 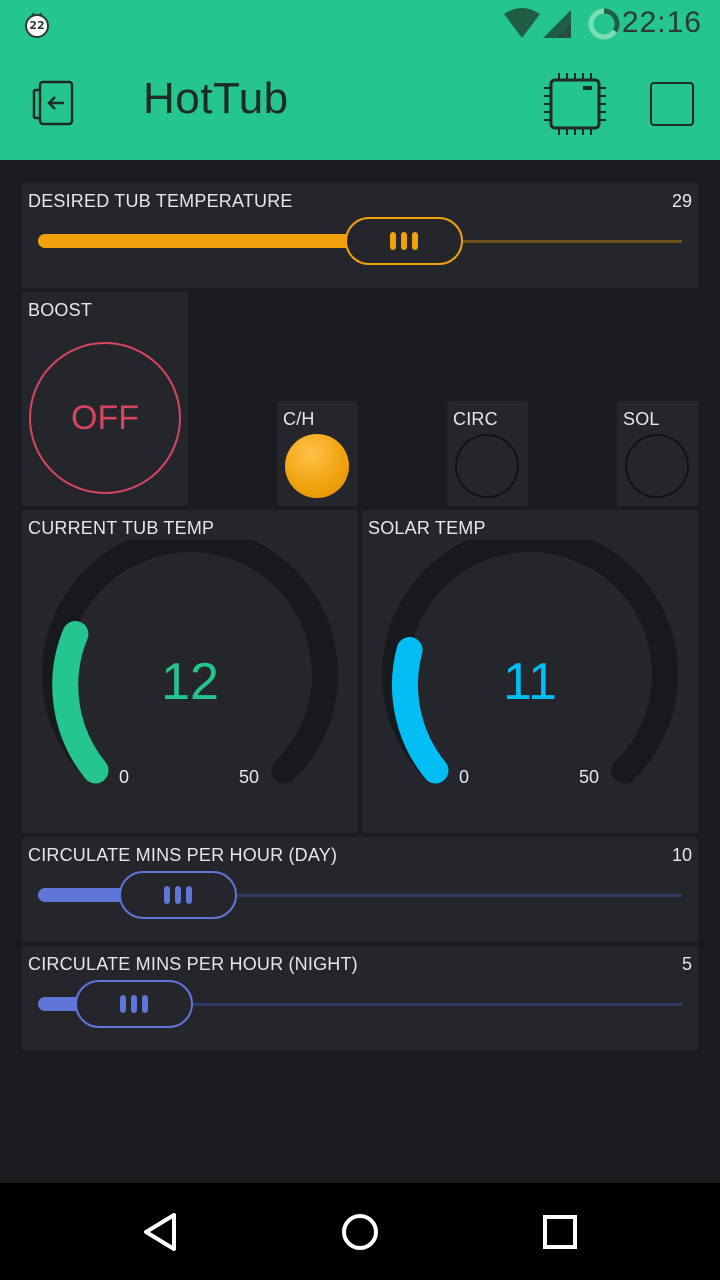 What do you see at coordinates (360, 896) in the screenshot?
I see `circ-day-slider` at bounding box center [360, 896].